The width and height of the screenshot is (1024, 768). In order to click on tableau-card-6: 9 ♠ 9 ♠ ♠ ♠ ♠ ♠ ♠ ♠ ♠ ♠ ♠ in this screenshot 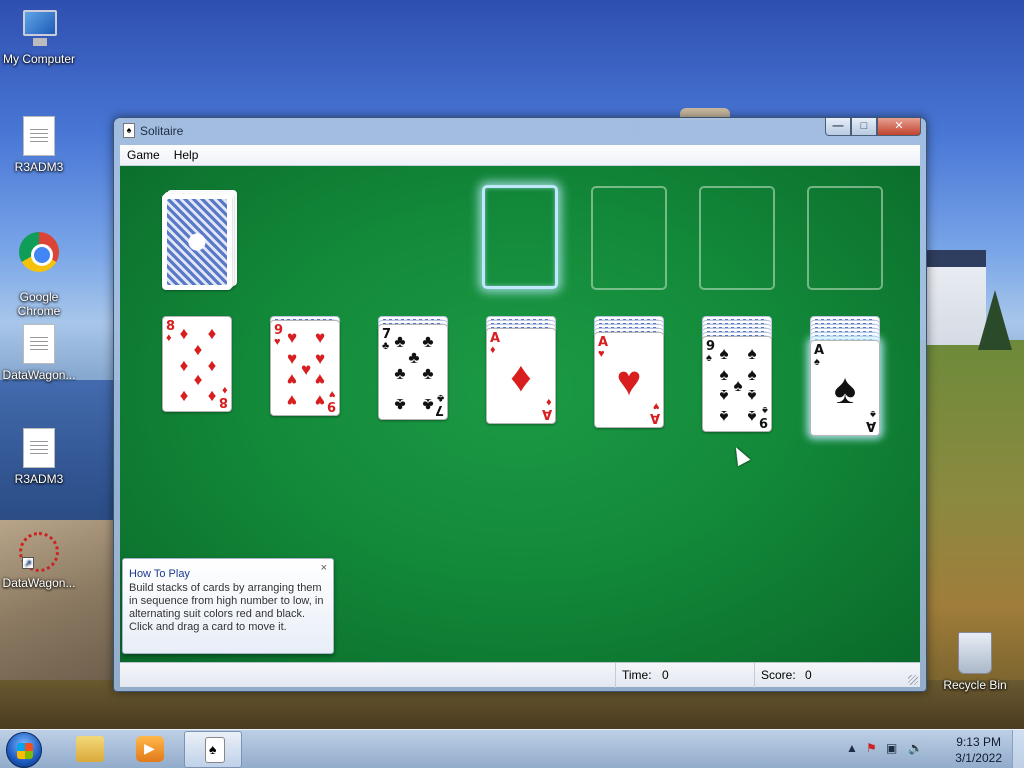, I will do `click(737, 384)`.